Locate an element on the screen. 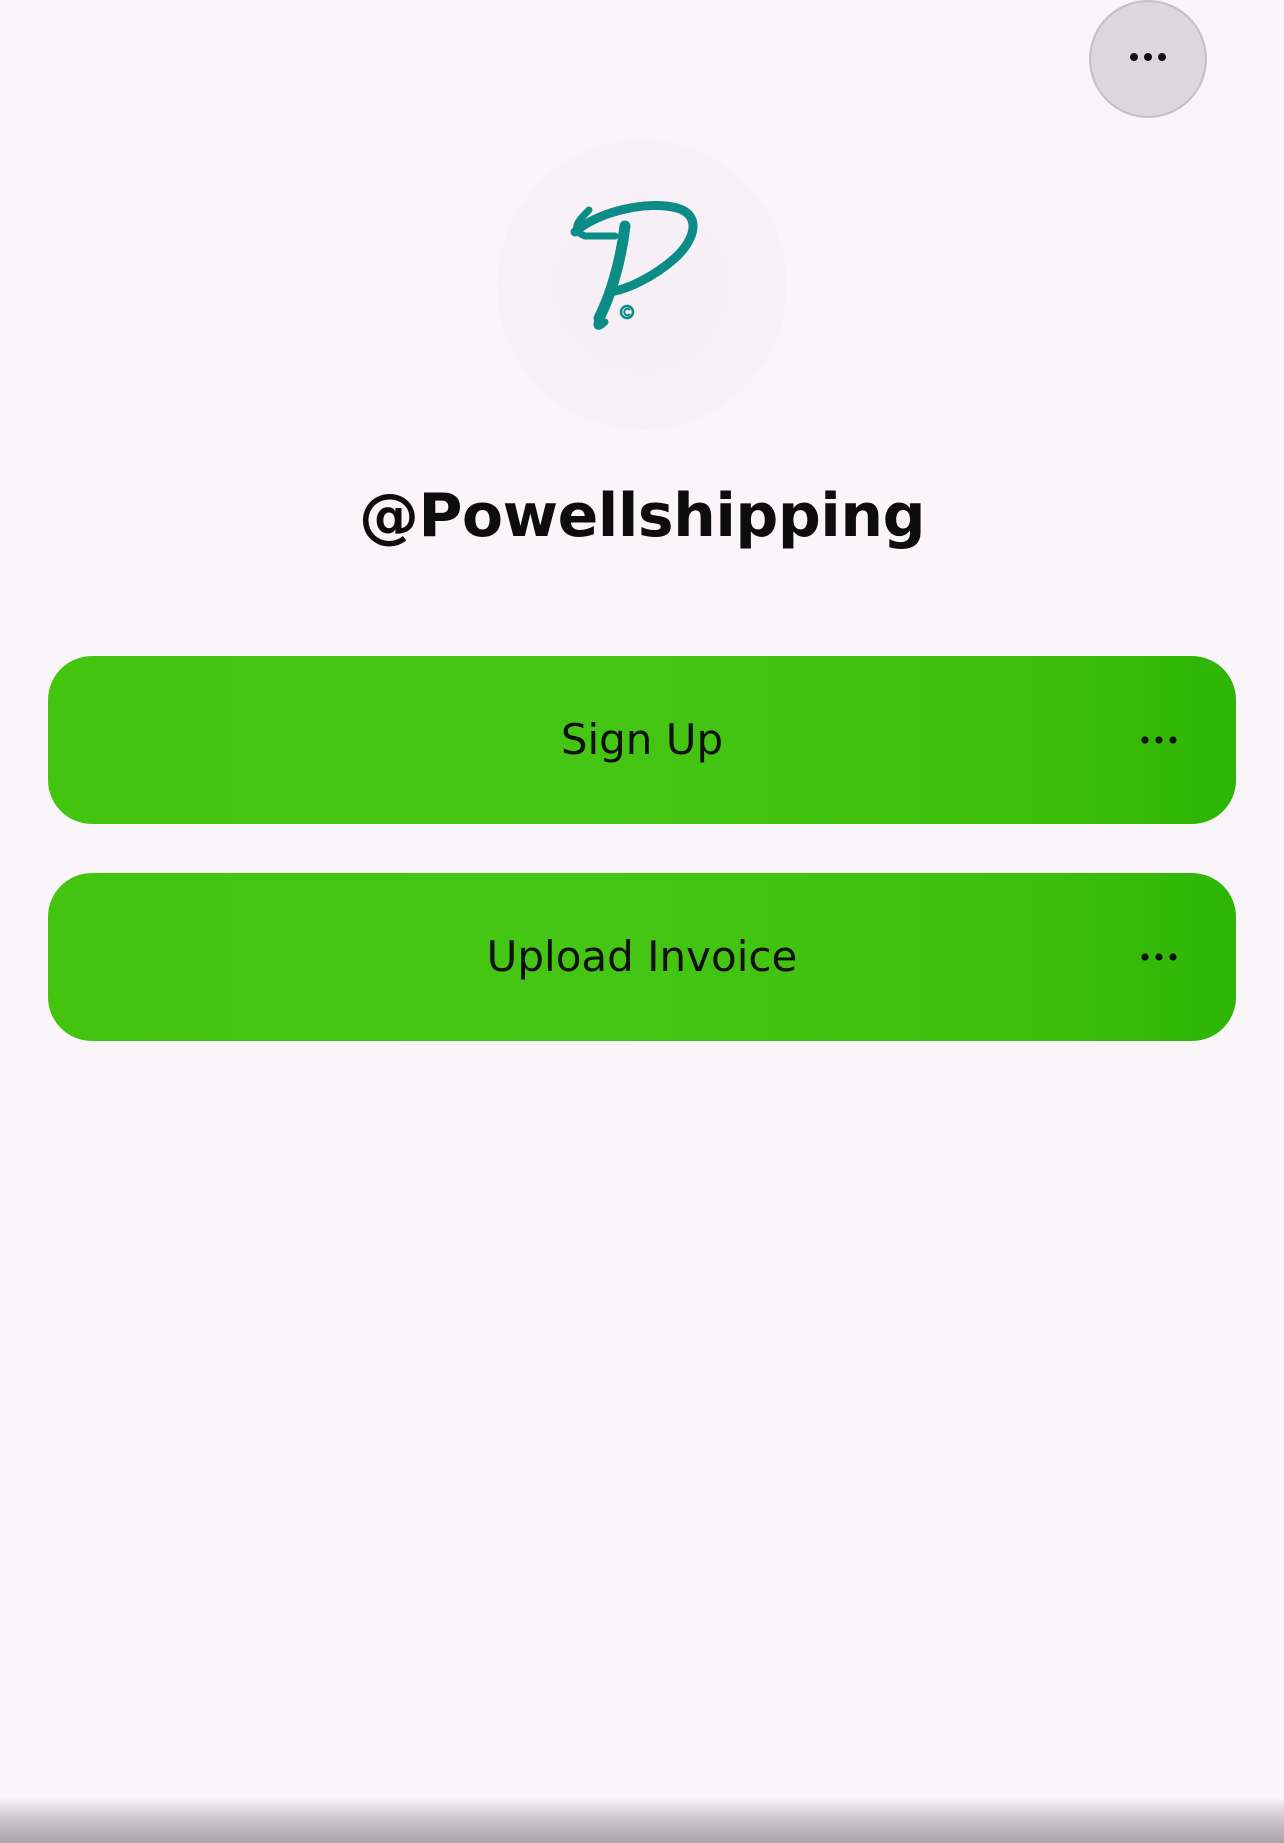 Image resolution: width=1284 pixels, height=1843 pixels. bottom-edge-shadow is located at coordinates (642, 1820).